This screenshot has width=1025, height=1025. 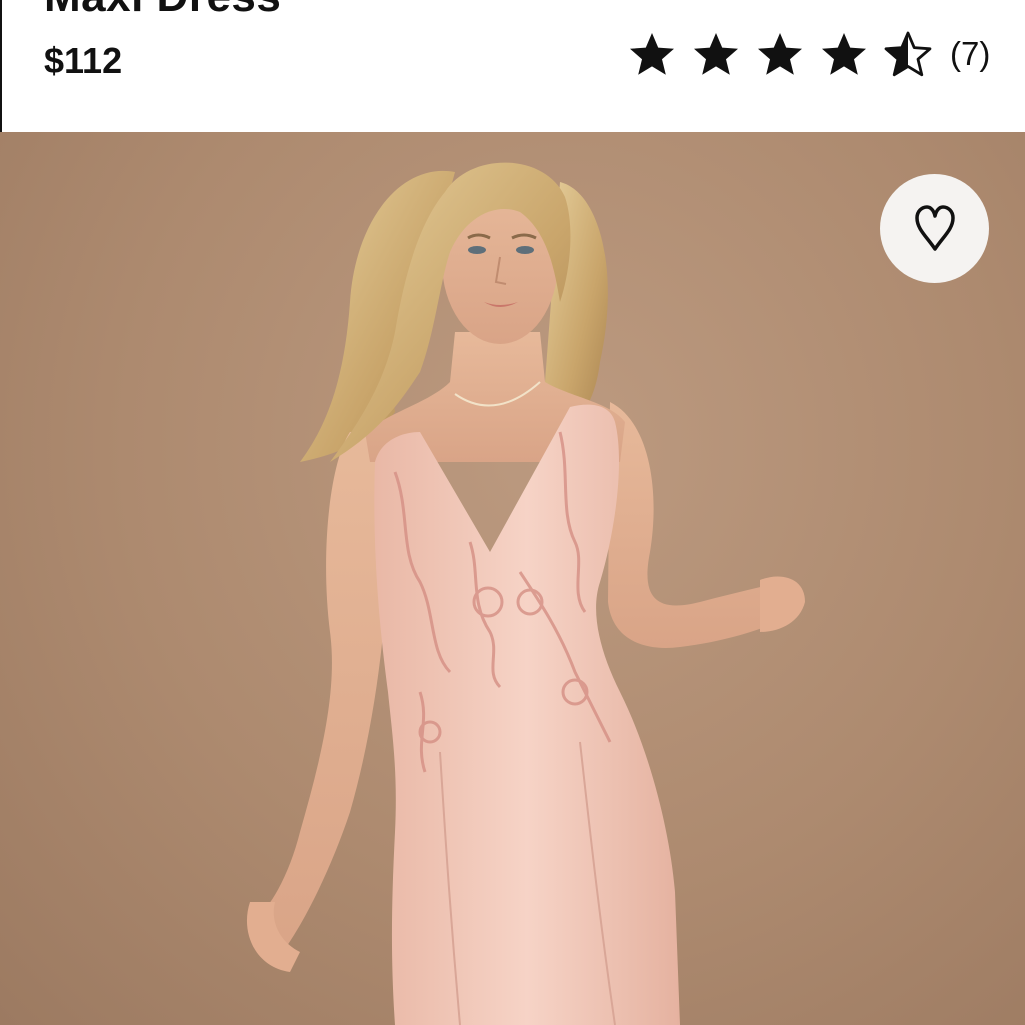 I want to click on heart-outline-icon, so click(x=934, y=227).